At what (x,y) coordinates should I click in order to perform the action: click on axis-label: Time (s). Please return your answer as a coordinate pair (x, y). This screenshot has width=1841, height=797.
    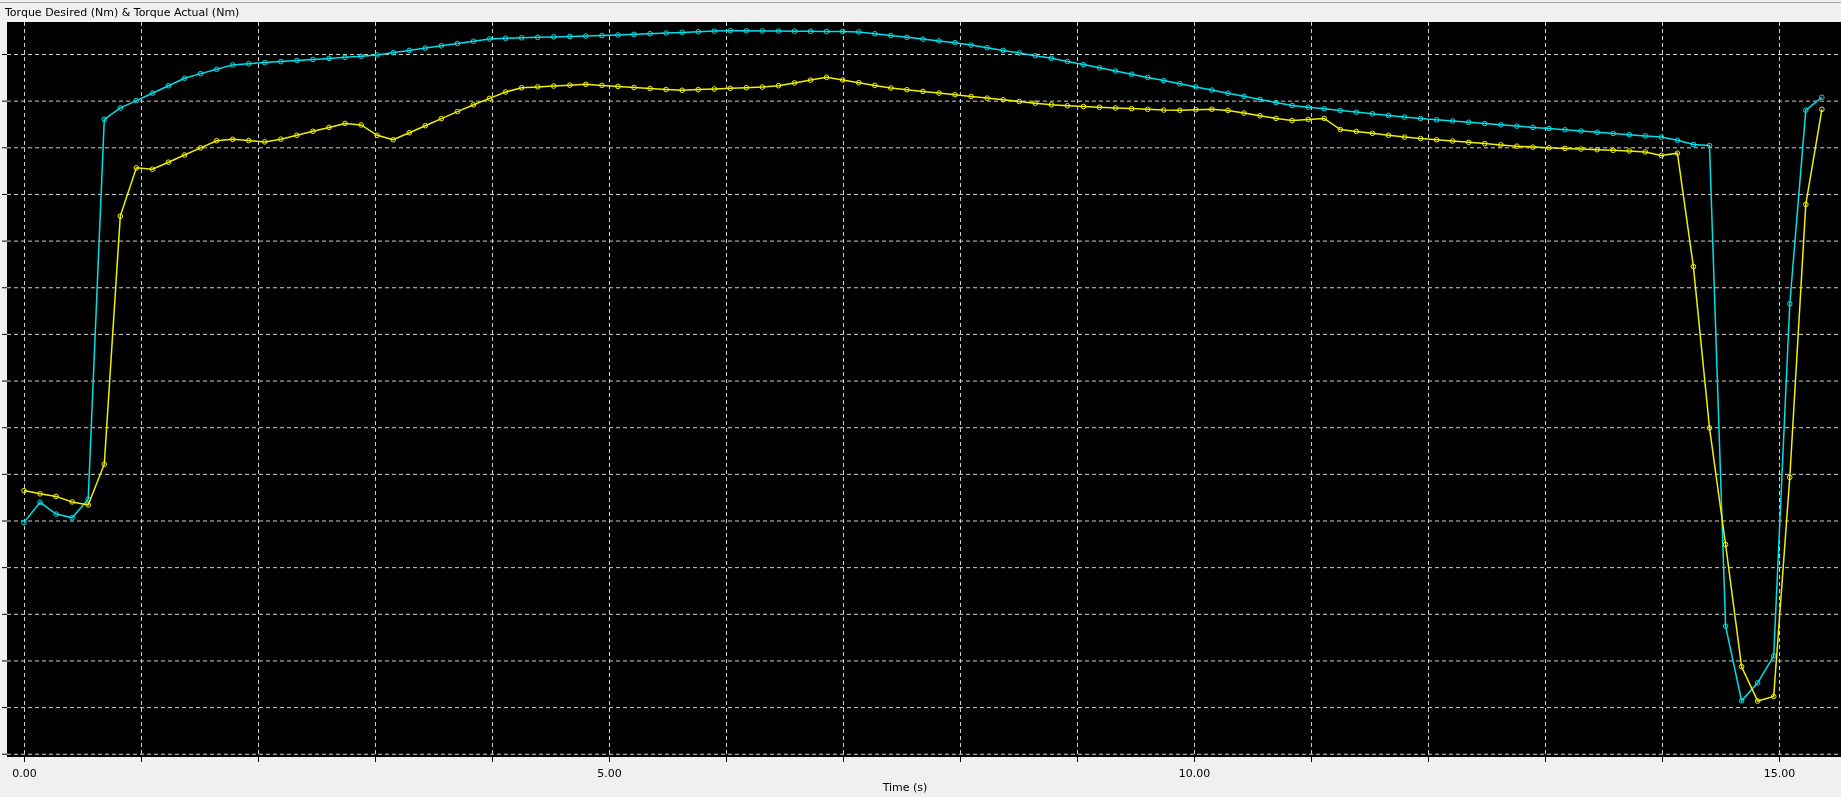
    Looking at the image, I should click on (905, 787).